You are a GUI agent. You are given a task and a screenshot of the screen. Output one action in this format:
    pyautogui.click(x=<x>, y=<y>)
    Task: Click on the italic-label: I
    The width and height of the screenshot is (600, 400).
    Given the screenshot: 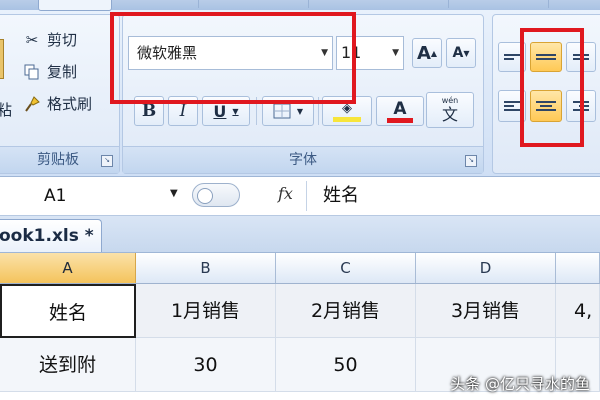 What is the action you would take?
    pyautogui.click(x=183, y=111)
    